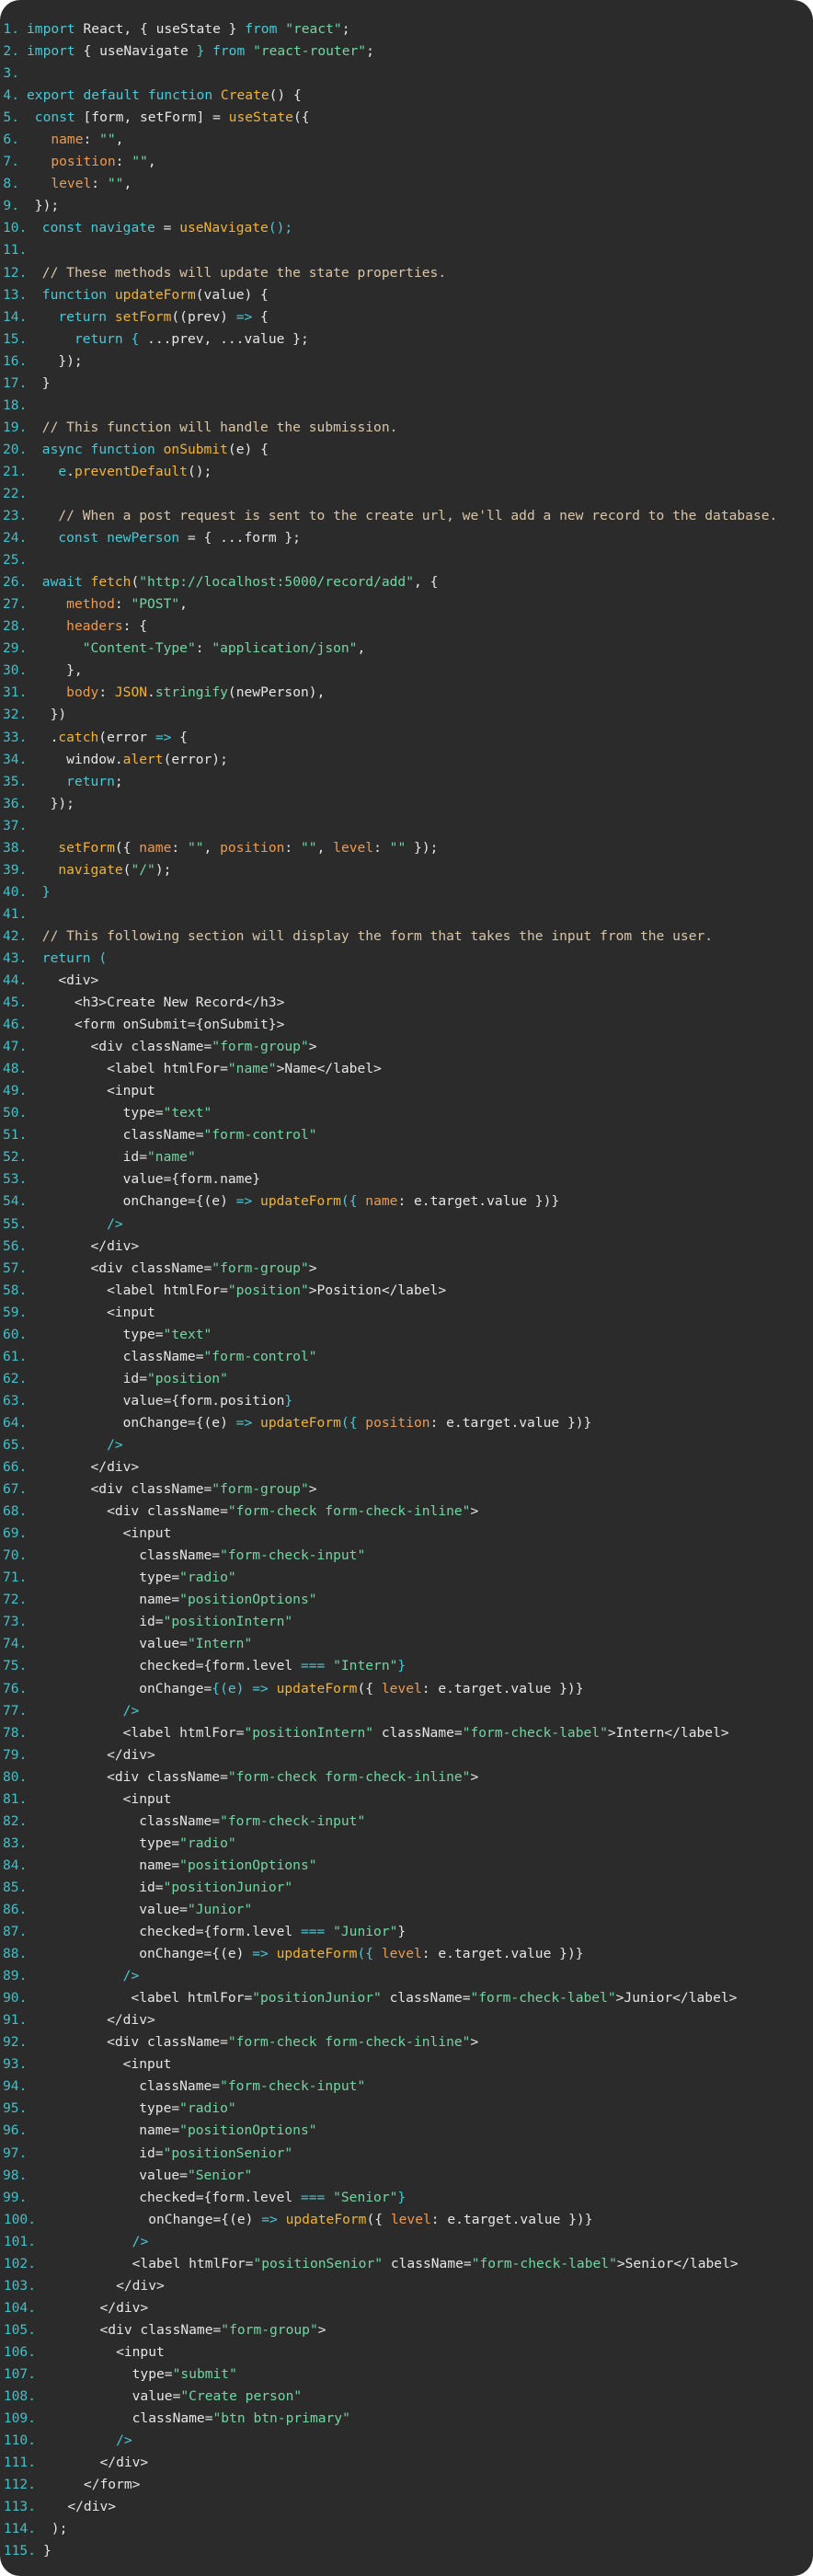 The image size is (813, 2576). I want to click on string-token: "form-check form-check-inline", so click(349, 1776).